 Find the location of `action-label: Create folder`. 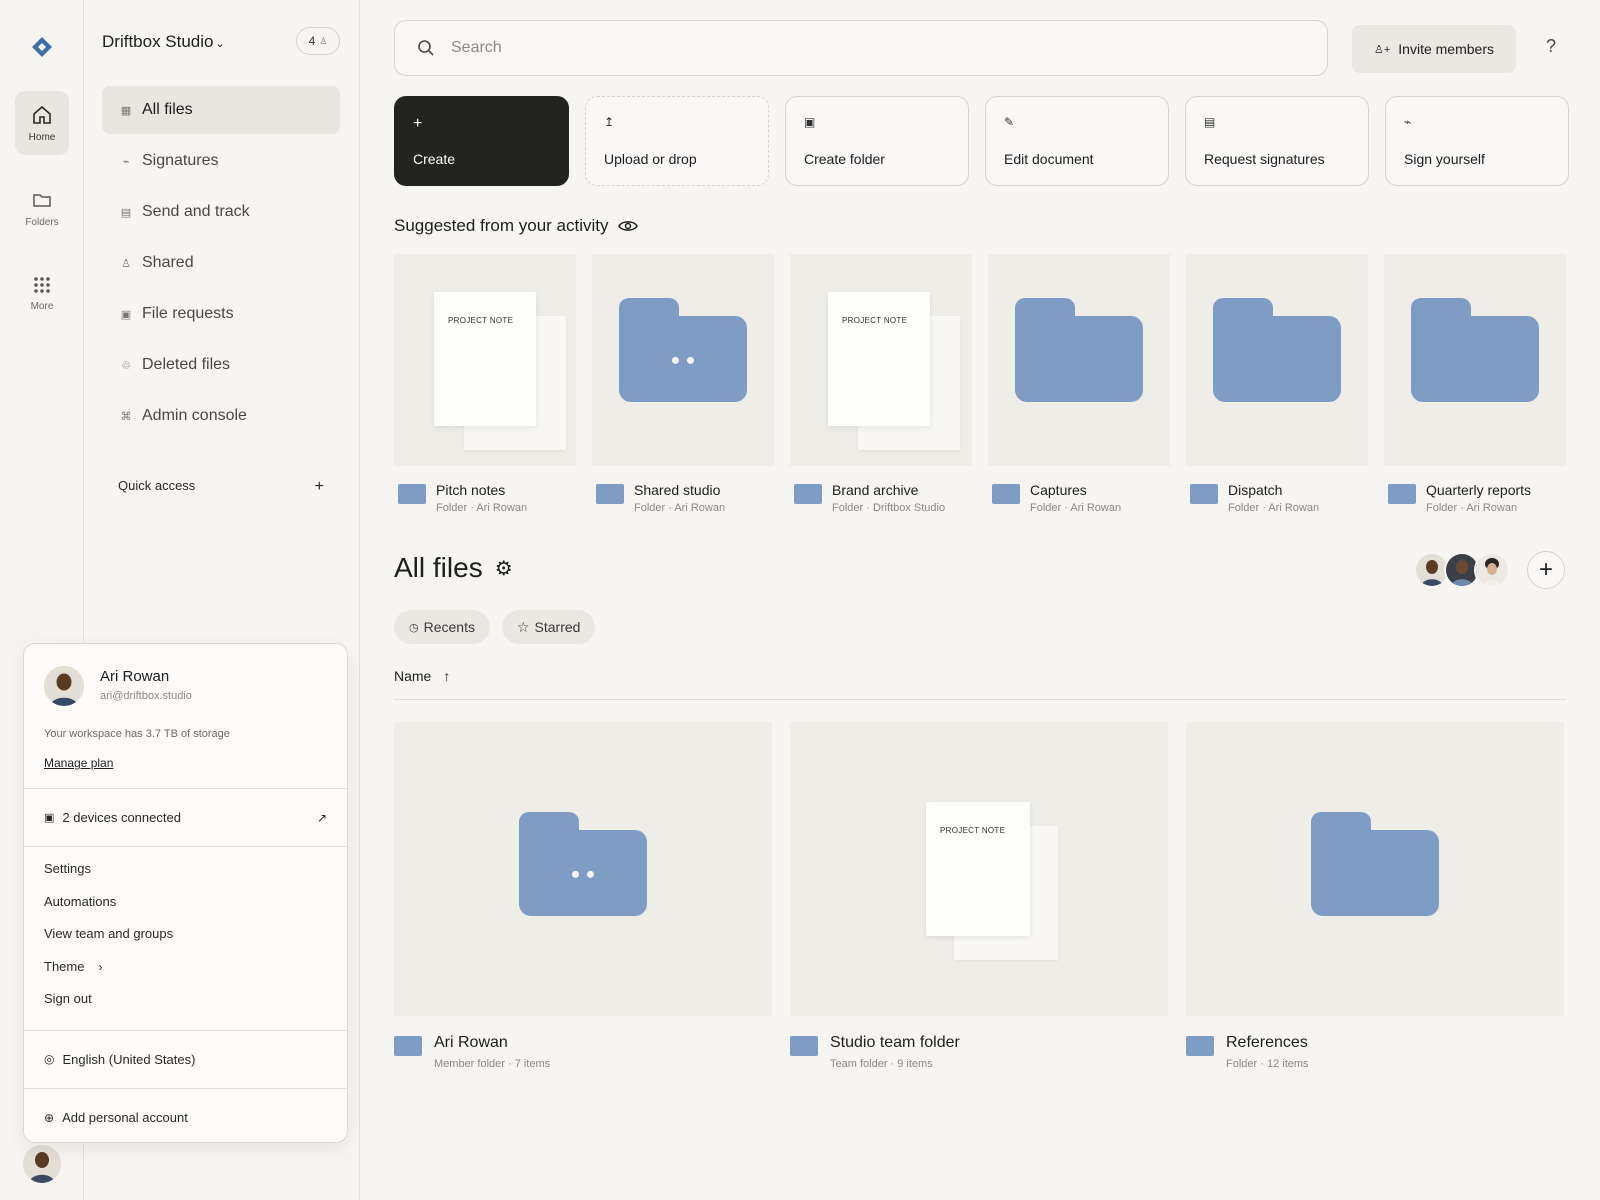

action-label: Create folder is located at coordinates (844, 159).